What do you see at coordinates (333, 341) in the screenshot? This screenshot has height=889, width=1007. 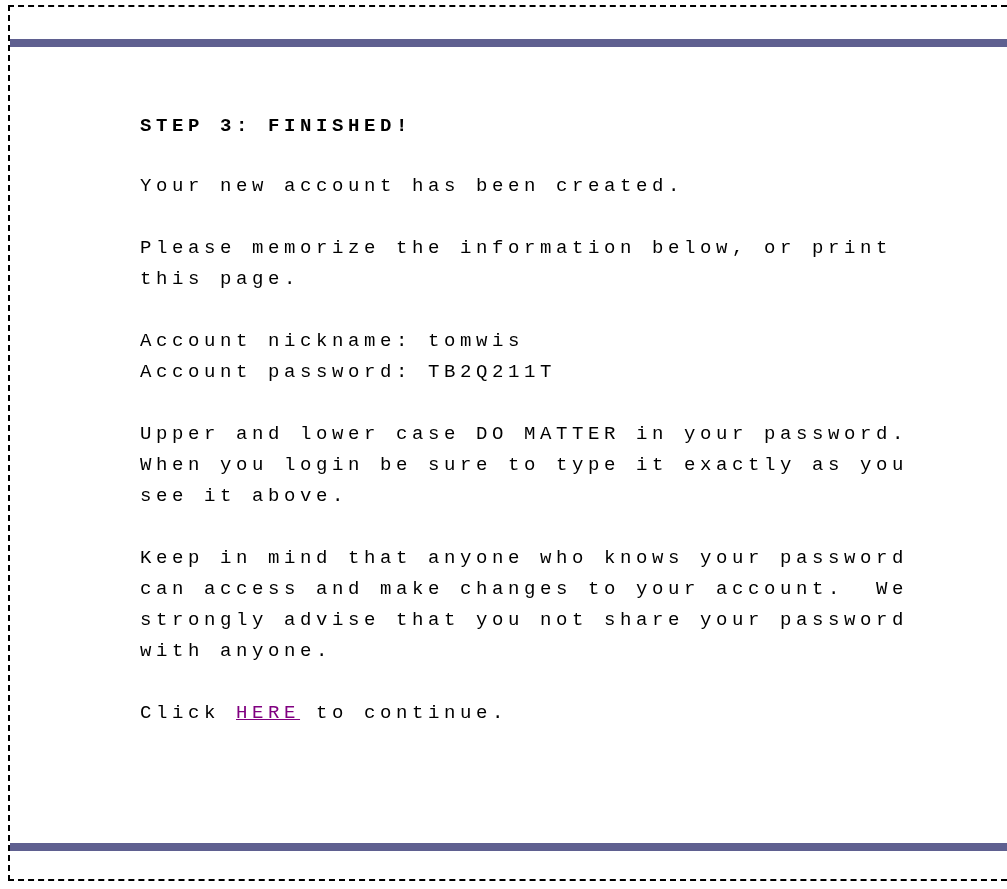 I see `account-detail: Account nickname: tomwis` at bounding box center [333, 341].